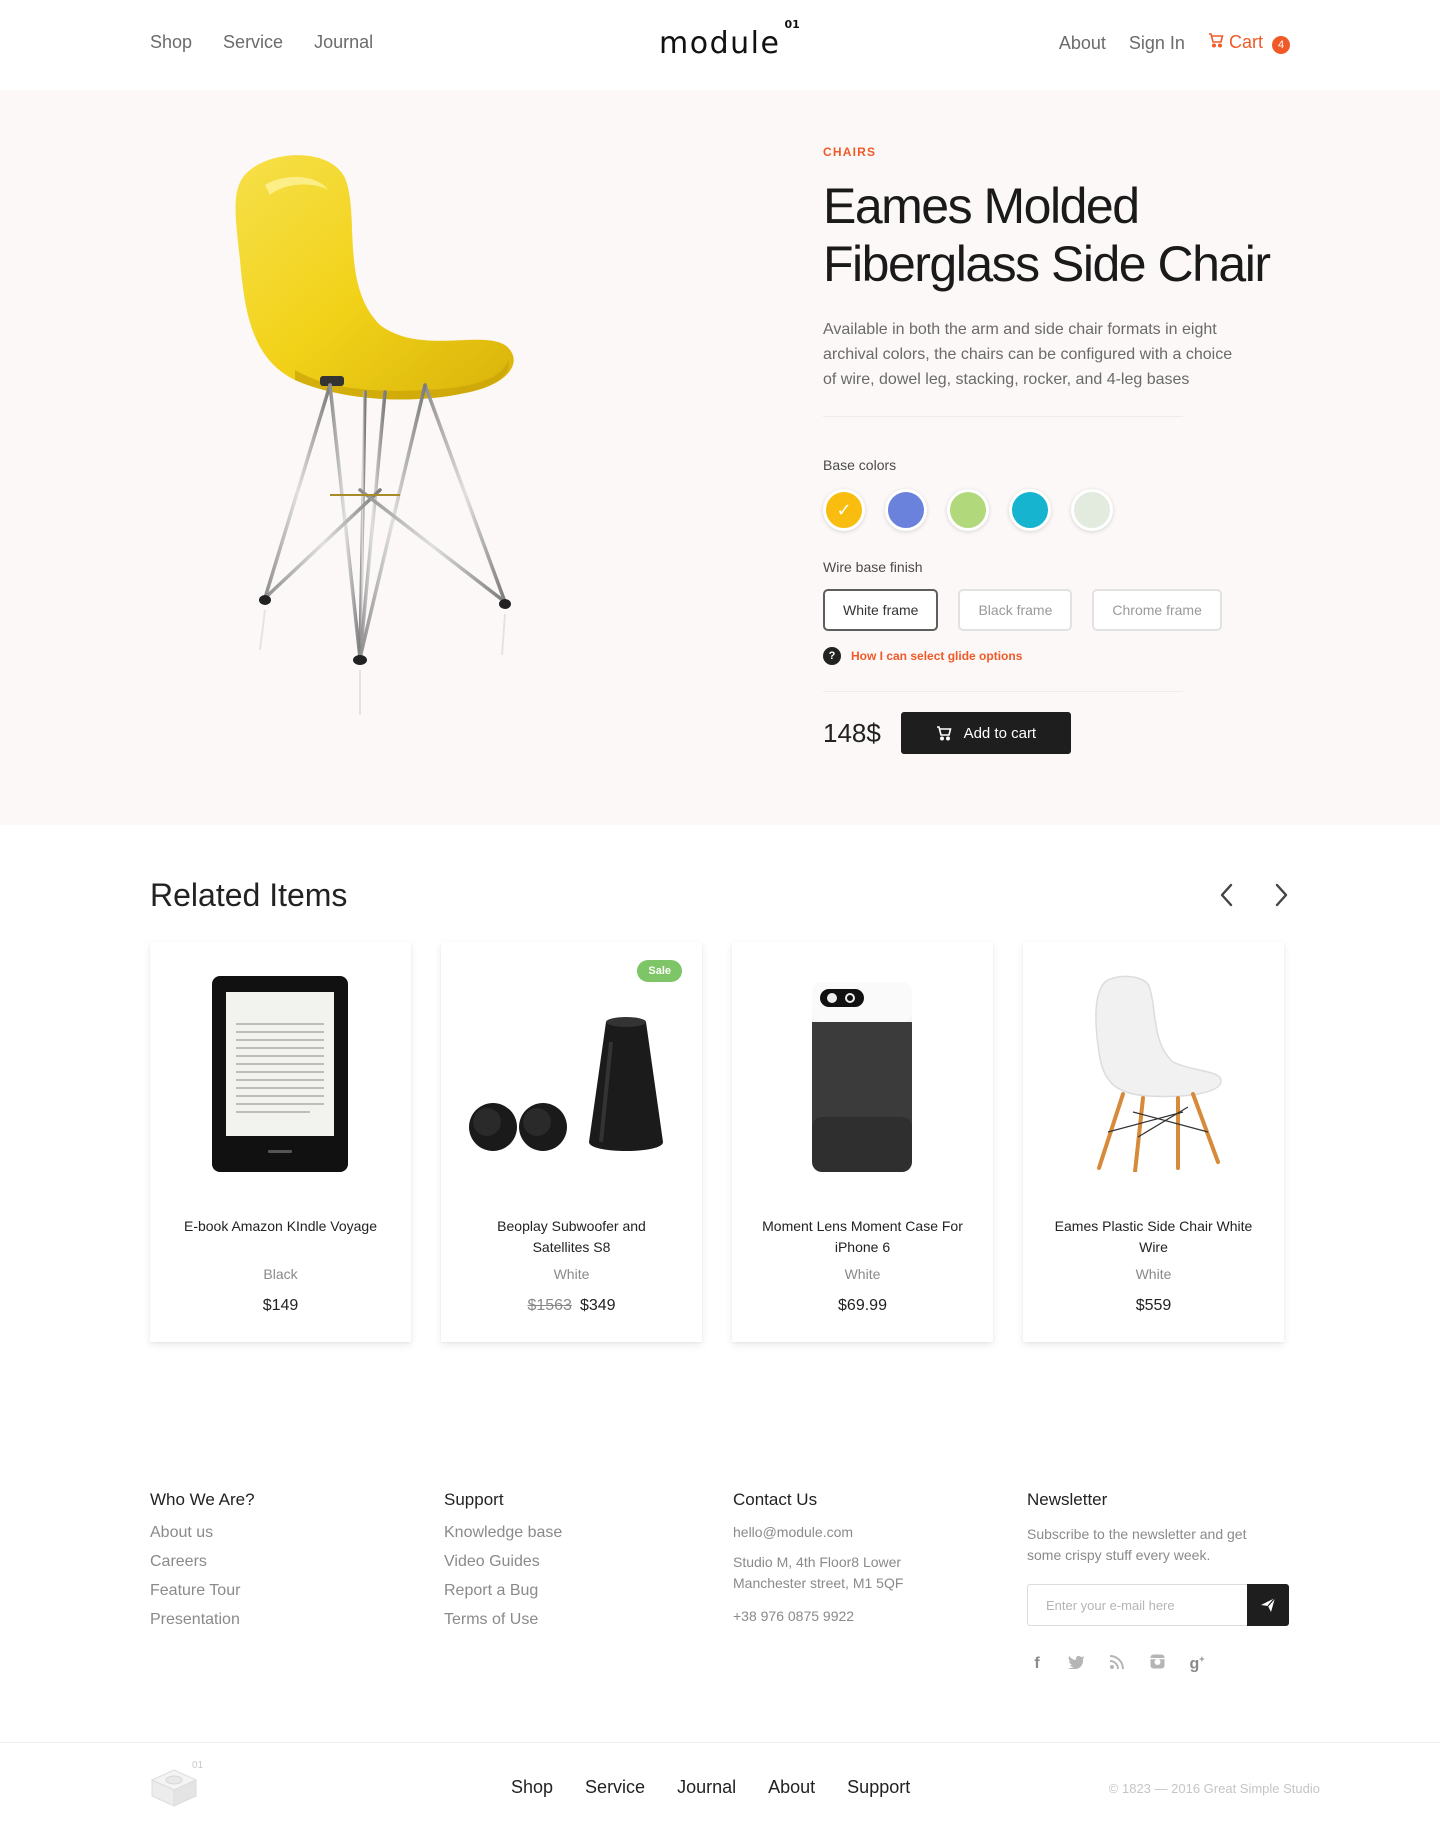  What do you see at coordinates (280, 1226) in the screenshot?
I see `product-card-name: E-book Amazon KIndle Voyage` at bounding box center [280, 1226].